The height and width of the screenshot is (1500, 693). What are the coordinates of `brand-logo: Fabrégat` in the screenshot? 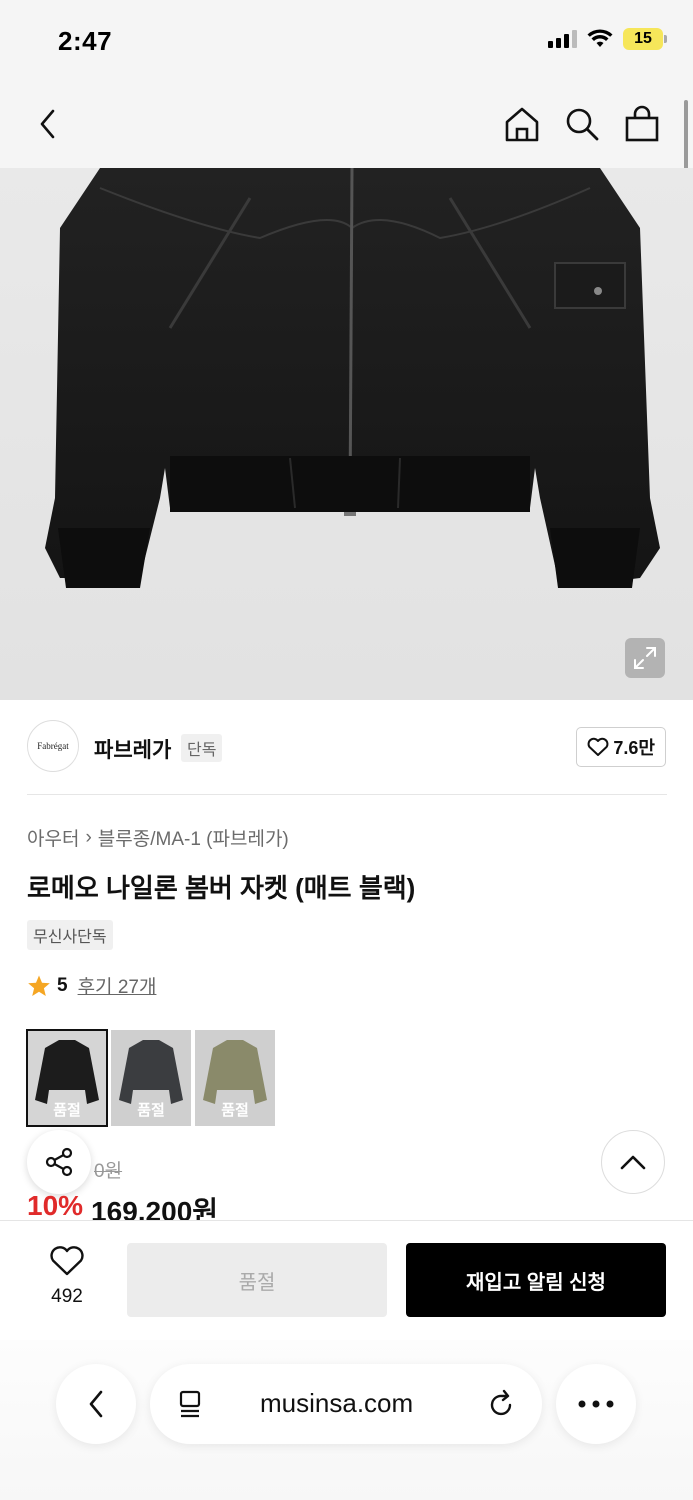 It's located at (53, 746).